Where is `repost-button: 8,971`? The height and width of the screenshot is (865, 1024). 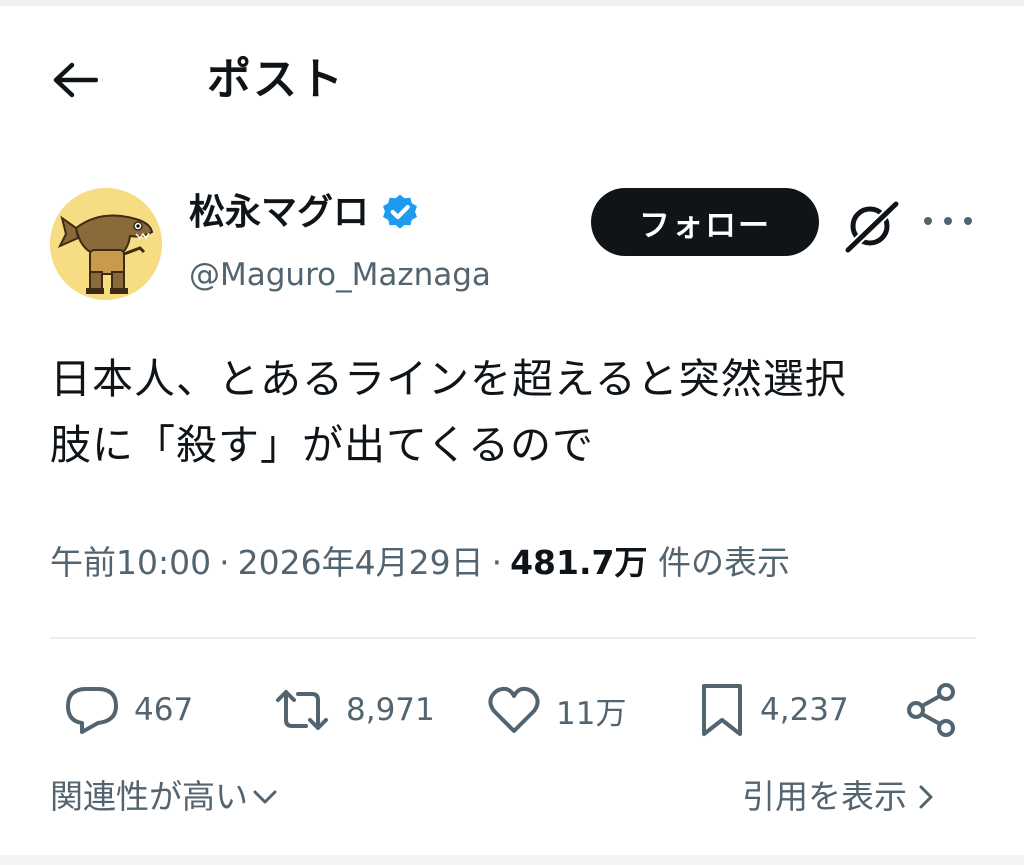
repost-button: 8,971 is located at coordinates (353, 710).